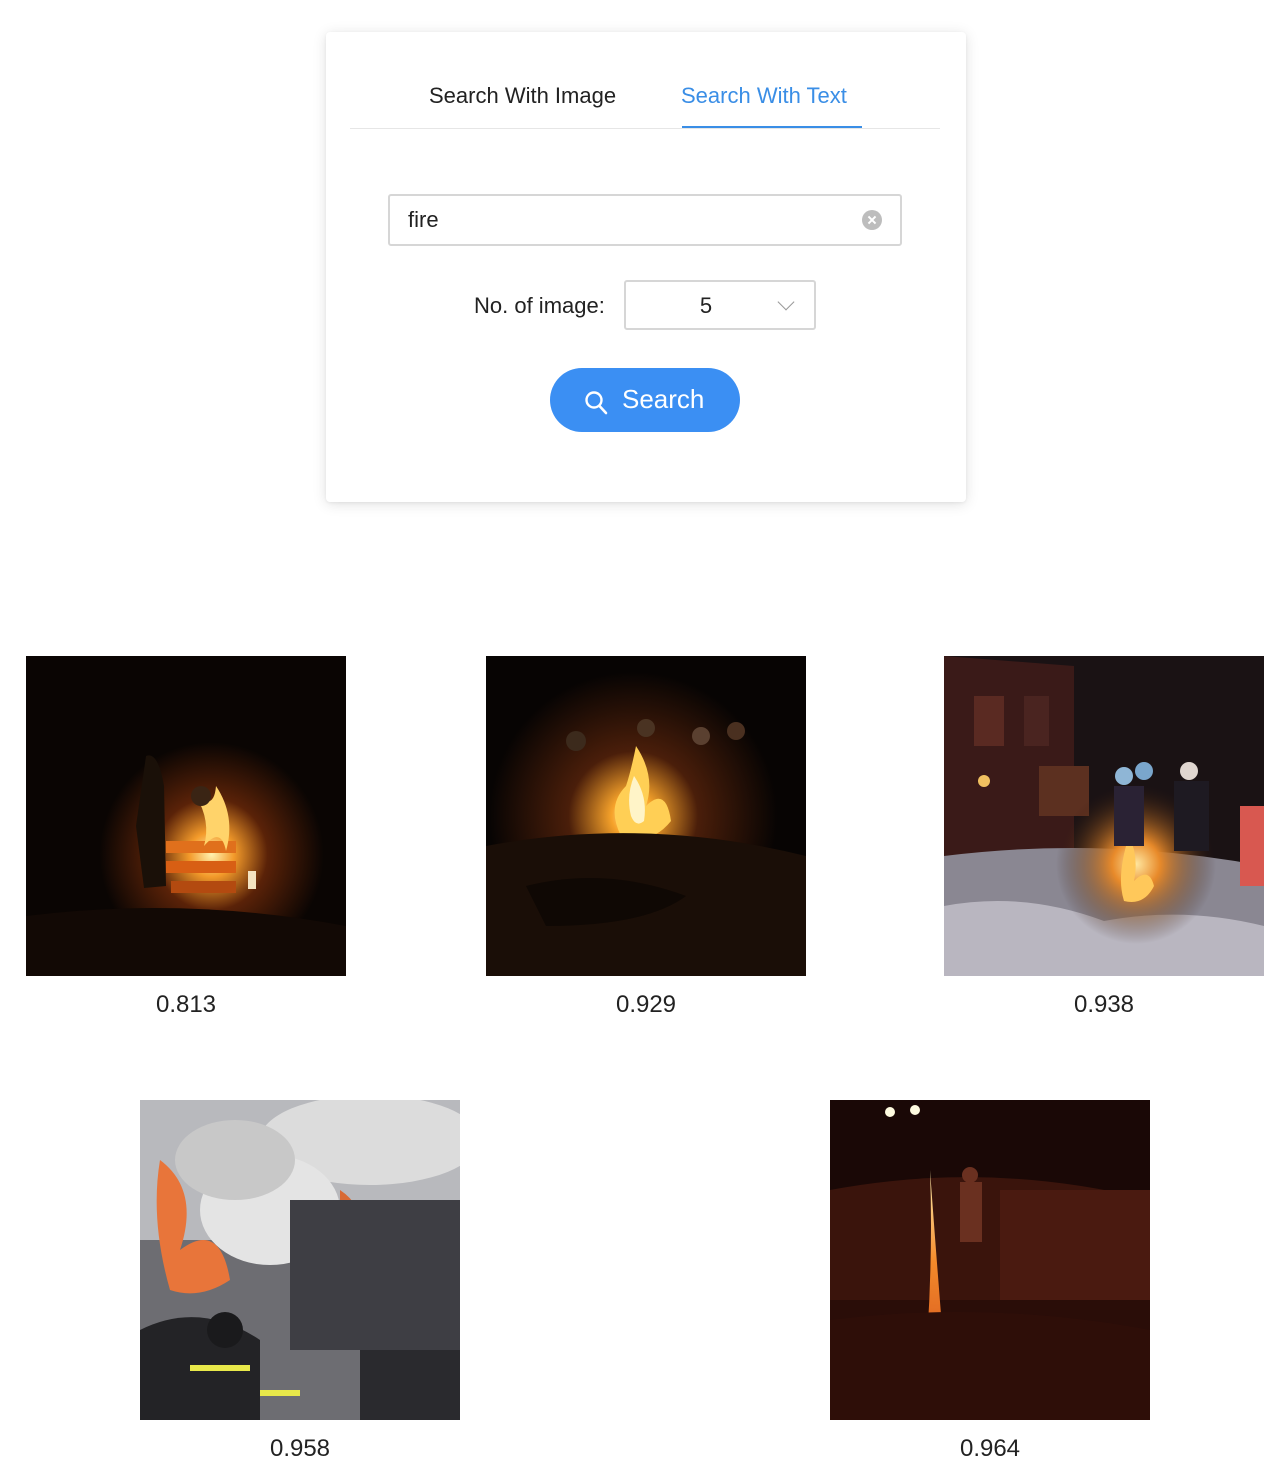 The image size is (1284, 1482). I want to click on clear-icon, so click(872, 220).